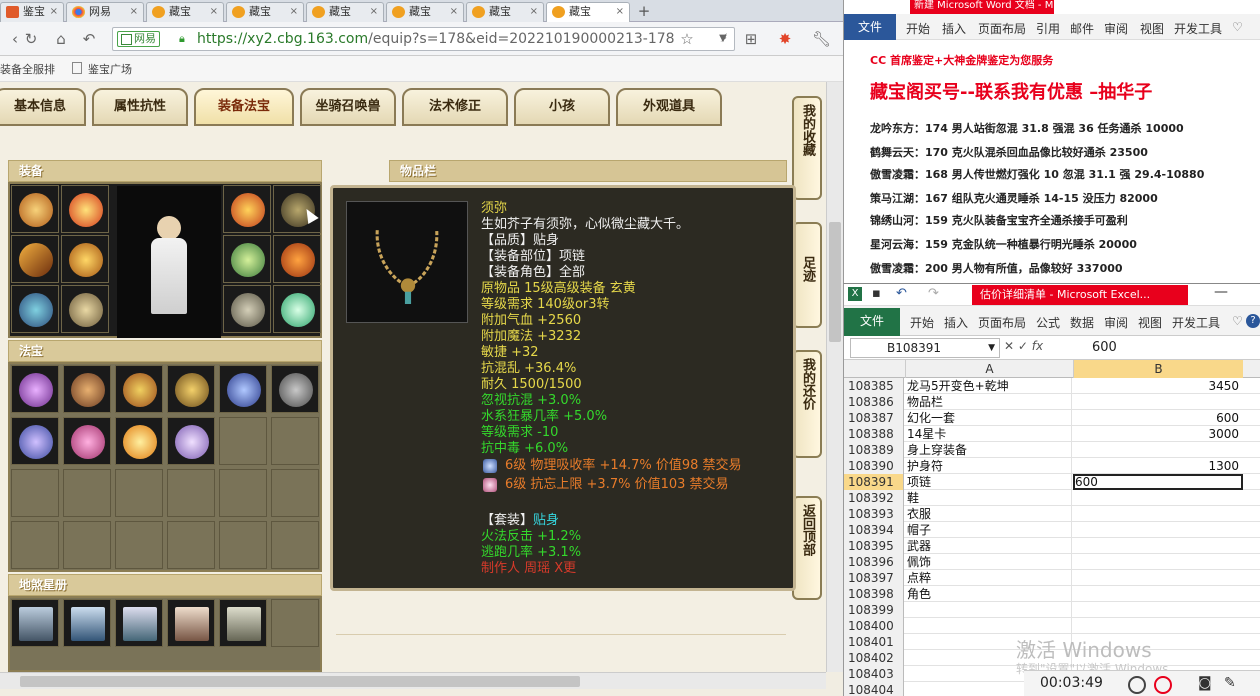 Image resolution: width=1260 pixels, height=696 pixels. What do you see at coordinates (1082, 322) in the screenshot?
I see `excel-tab: 数据` at bounding box center [1082, 322].